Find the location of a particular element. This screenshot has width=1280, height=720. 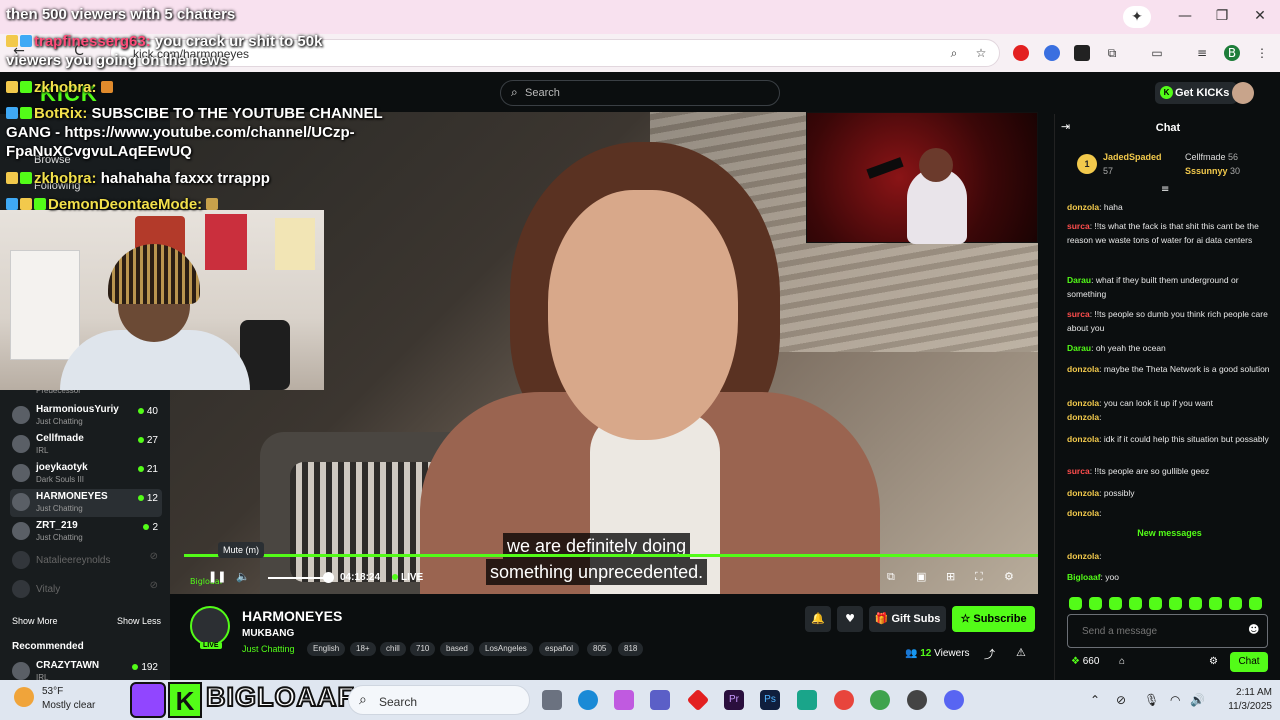

task-view-icon is located at coordinates (552, 700).